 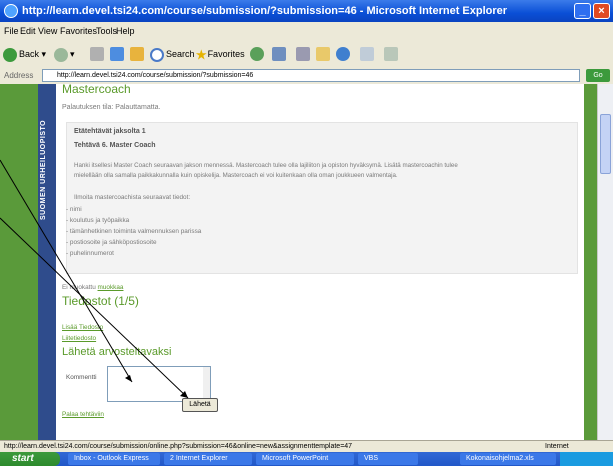 What do you see at coordinates (128, 378) in the screenshot?
I see `arrowhead` at bounding box center [128, 378].